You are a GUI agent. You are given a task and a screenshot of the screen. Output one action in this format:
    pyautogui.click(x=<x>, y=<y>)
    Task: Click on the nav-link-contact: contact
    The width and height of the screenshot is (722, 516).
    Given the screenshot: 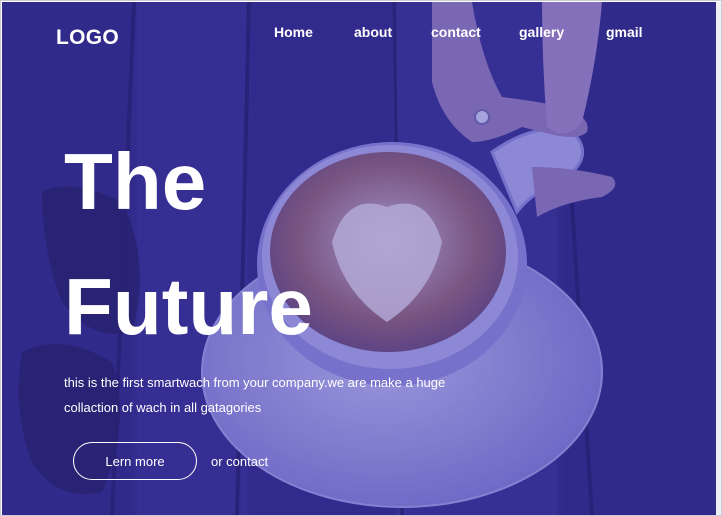 What is the action you would take?
    pyautogui.click(x=456, y=32)
    